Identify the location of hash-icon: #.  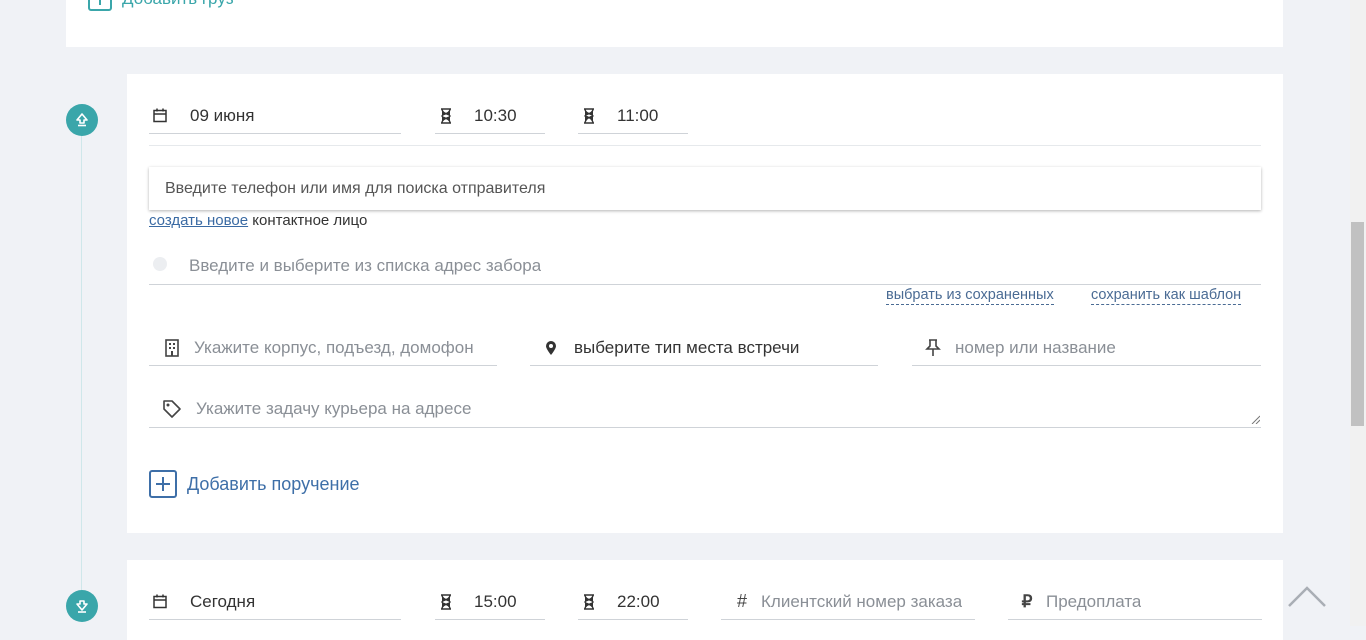
(741, 601).